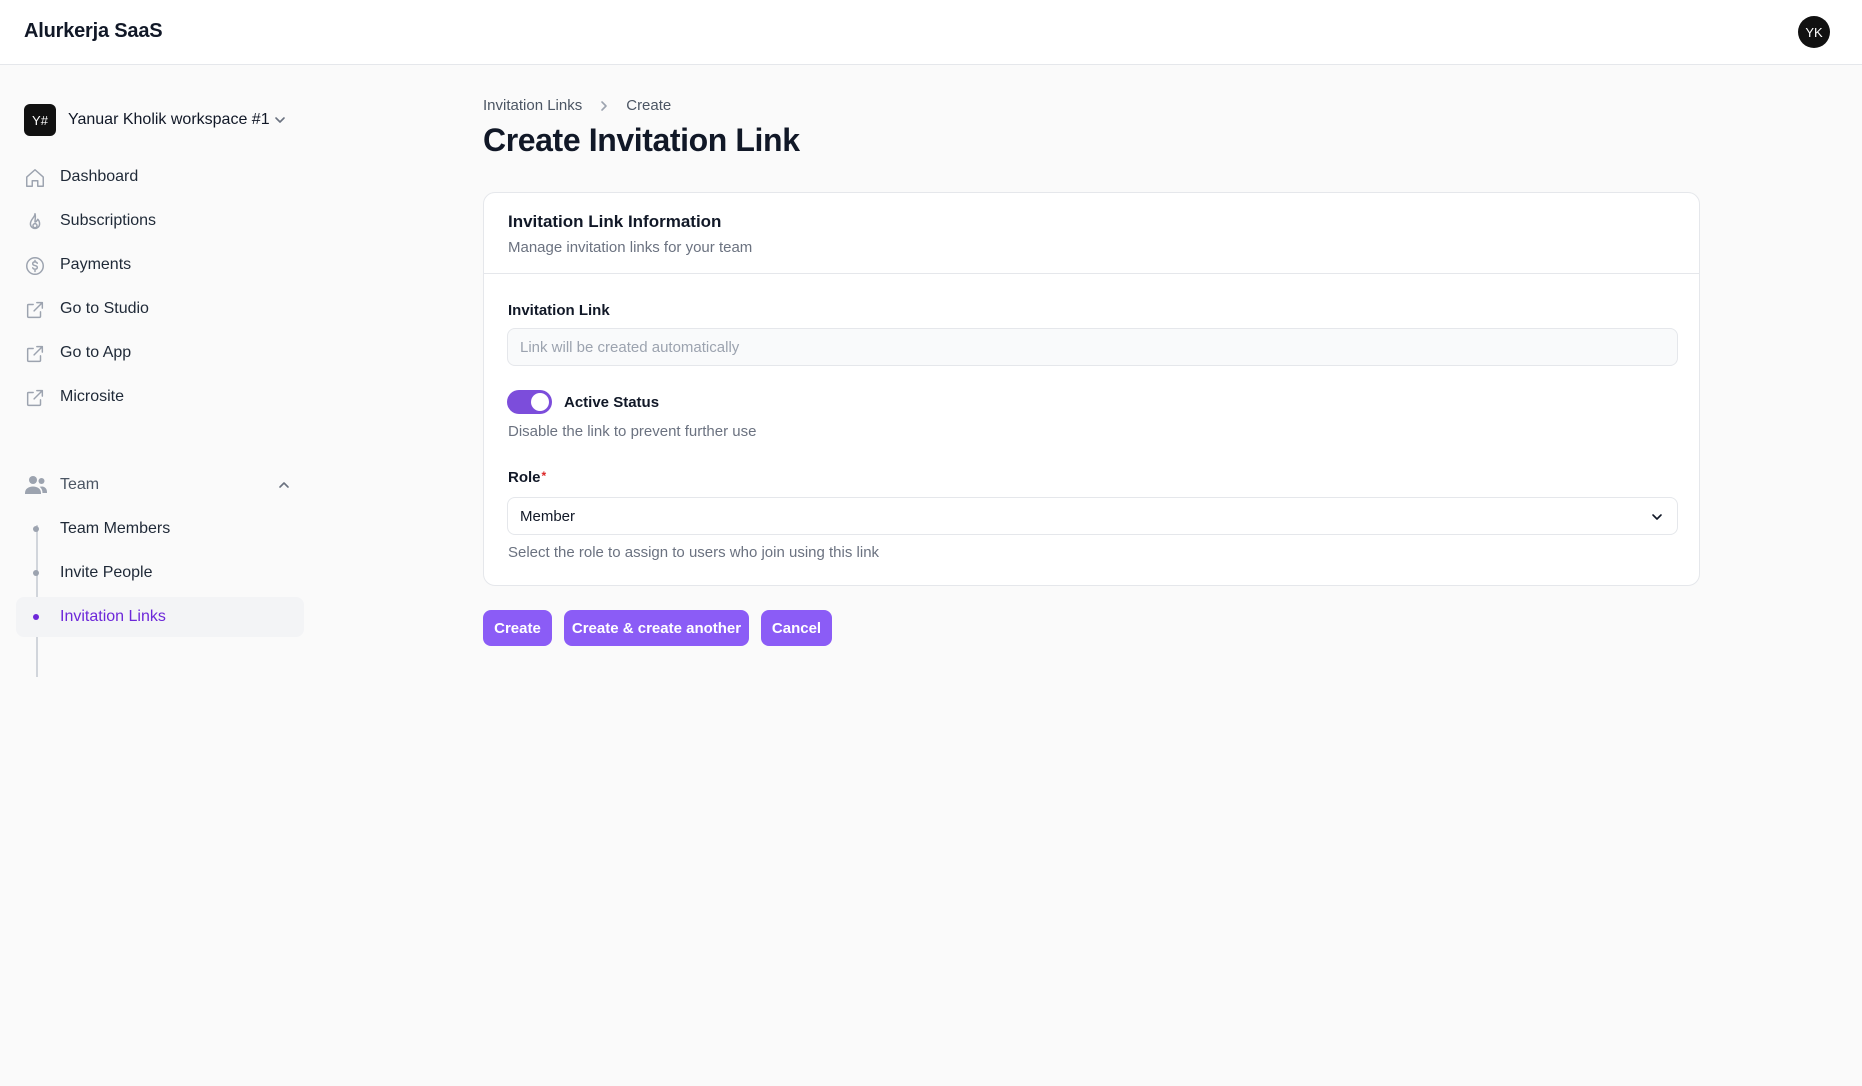 The height and width of the screenshot is (1086, 1862). Describe the element at coordinates (80, 484) in the screenshot. I see `sidebar-group-label: Team` at that location.